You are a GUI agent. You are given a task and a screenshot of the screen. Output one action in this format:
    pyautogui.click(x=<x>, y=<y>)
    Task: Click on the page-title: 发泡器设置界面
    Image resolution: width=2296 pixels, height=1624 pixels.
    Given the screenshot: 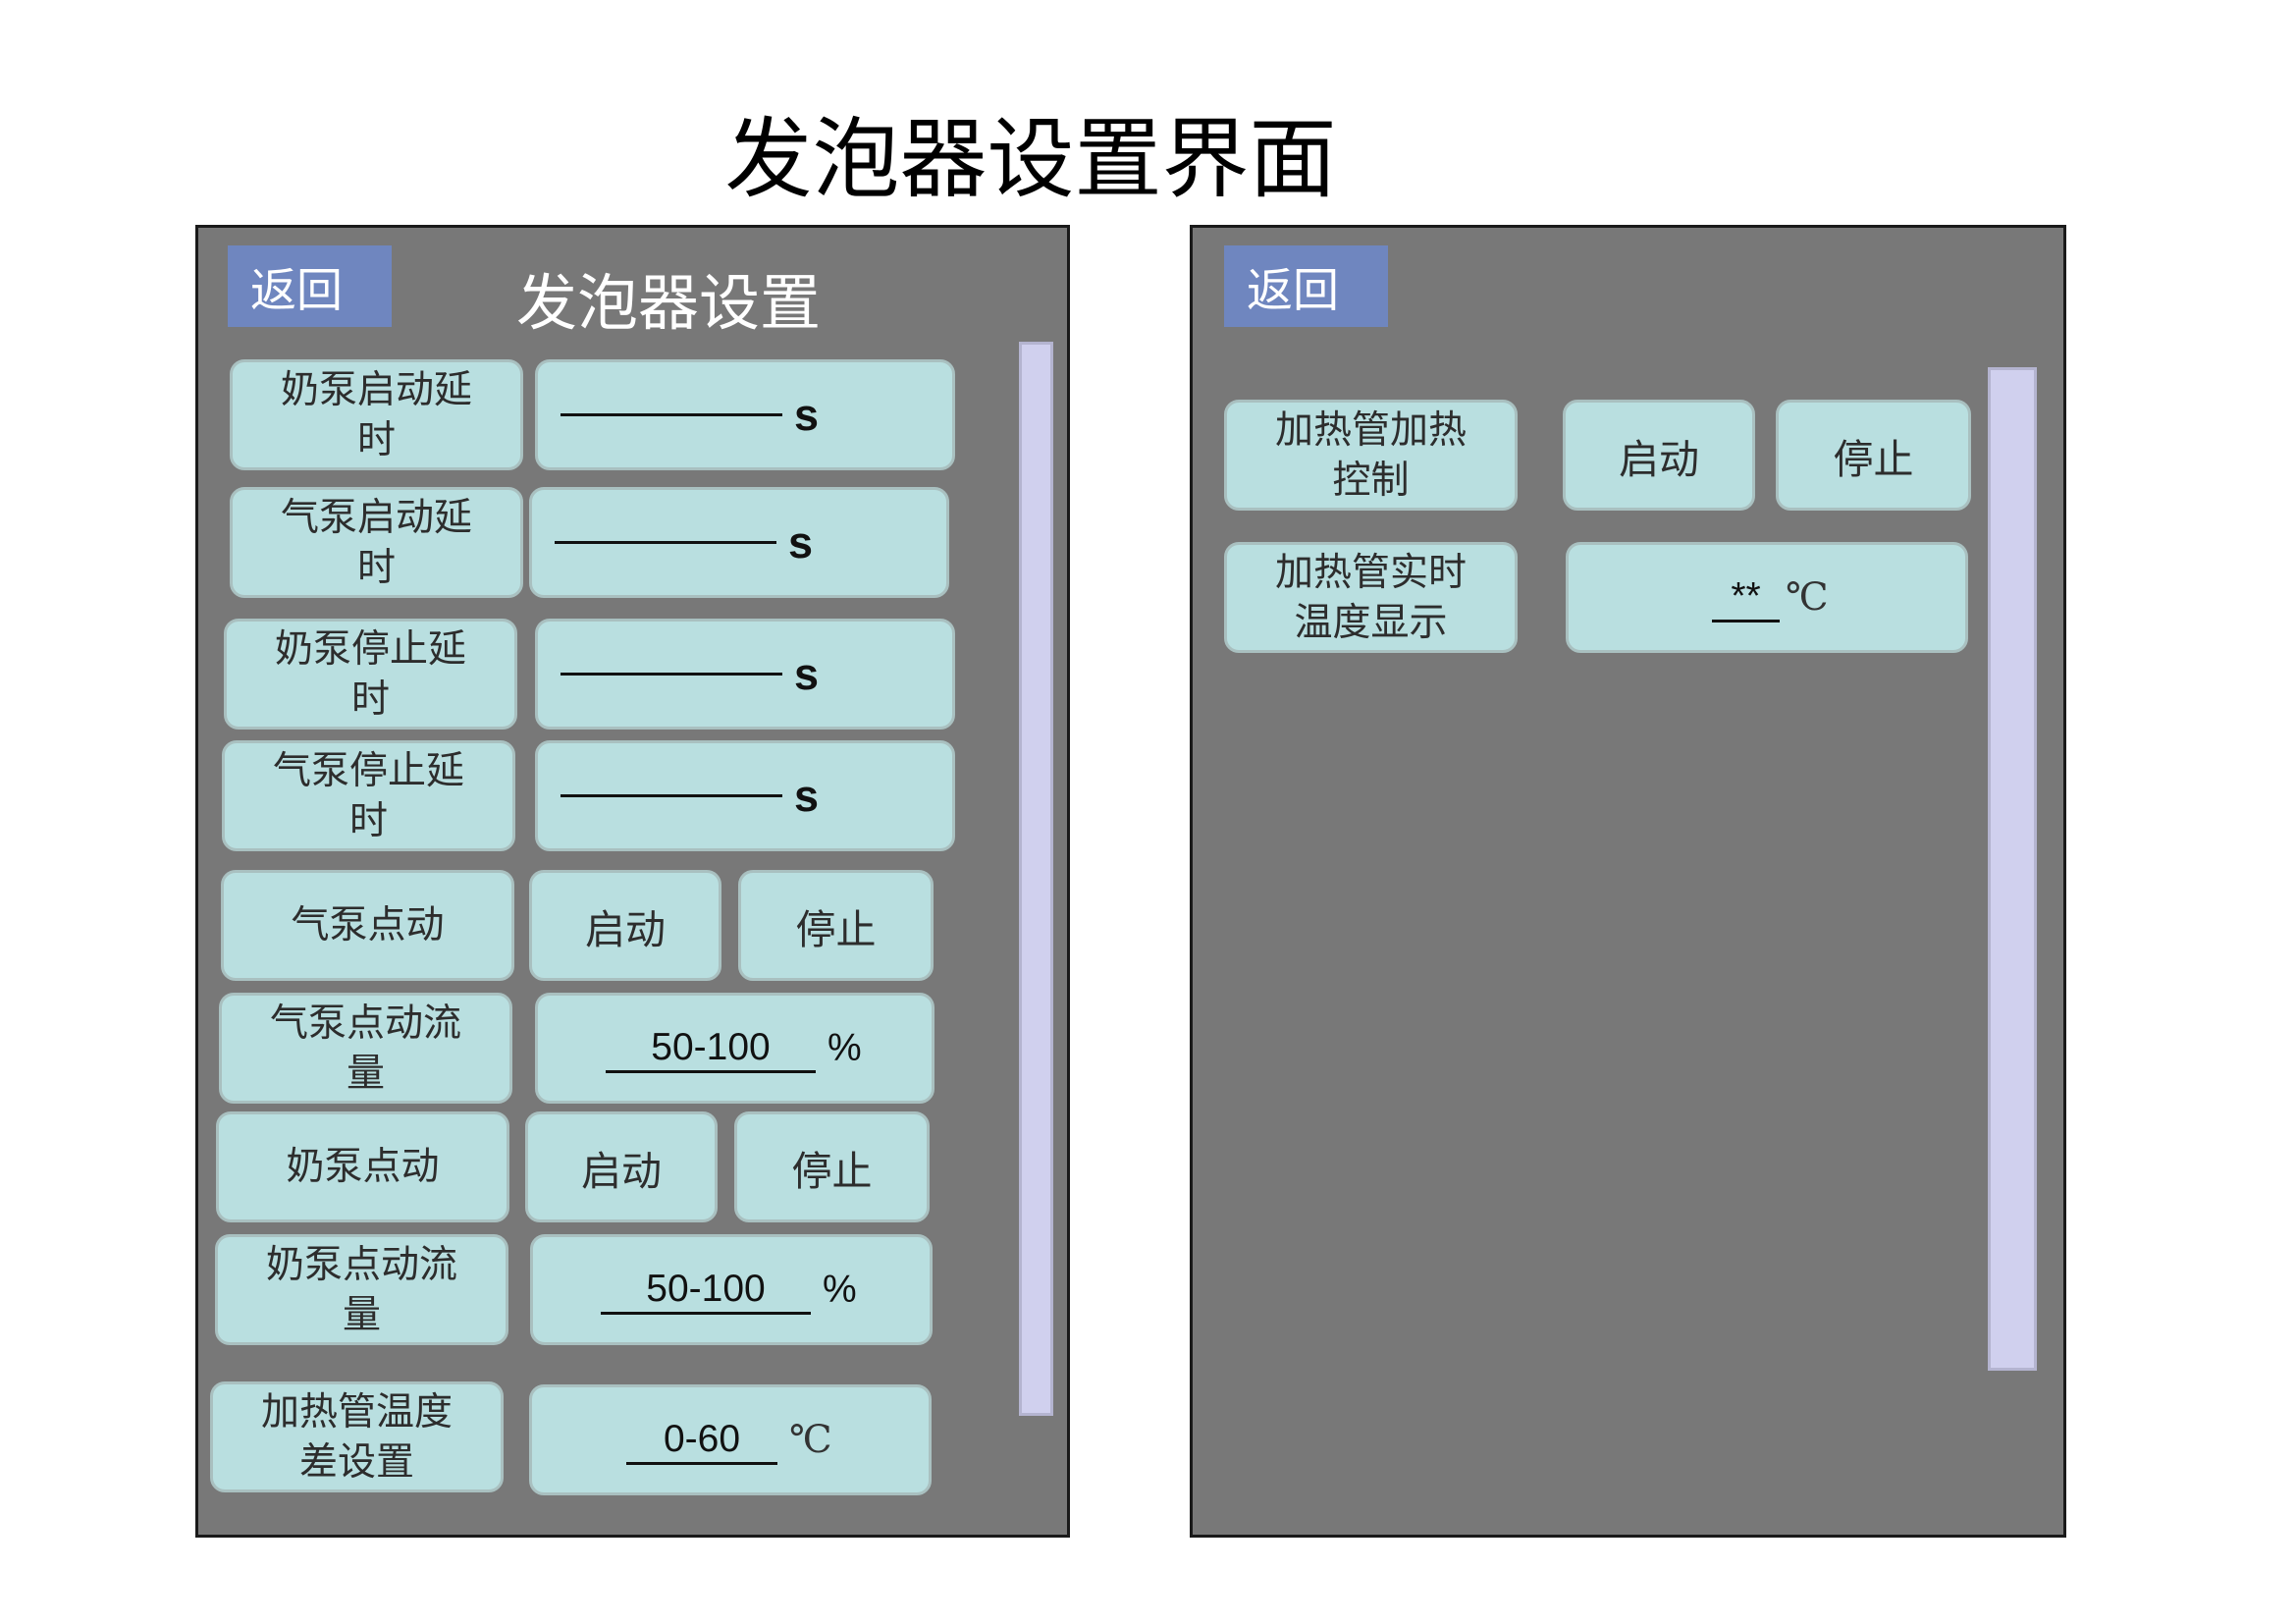 What is the action you would take?
    pyautogui.click(x=1031, y=159)
    